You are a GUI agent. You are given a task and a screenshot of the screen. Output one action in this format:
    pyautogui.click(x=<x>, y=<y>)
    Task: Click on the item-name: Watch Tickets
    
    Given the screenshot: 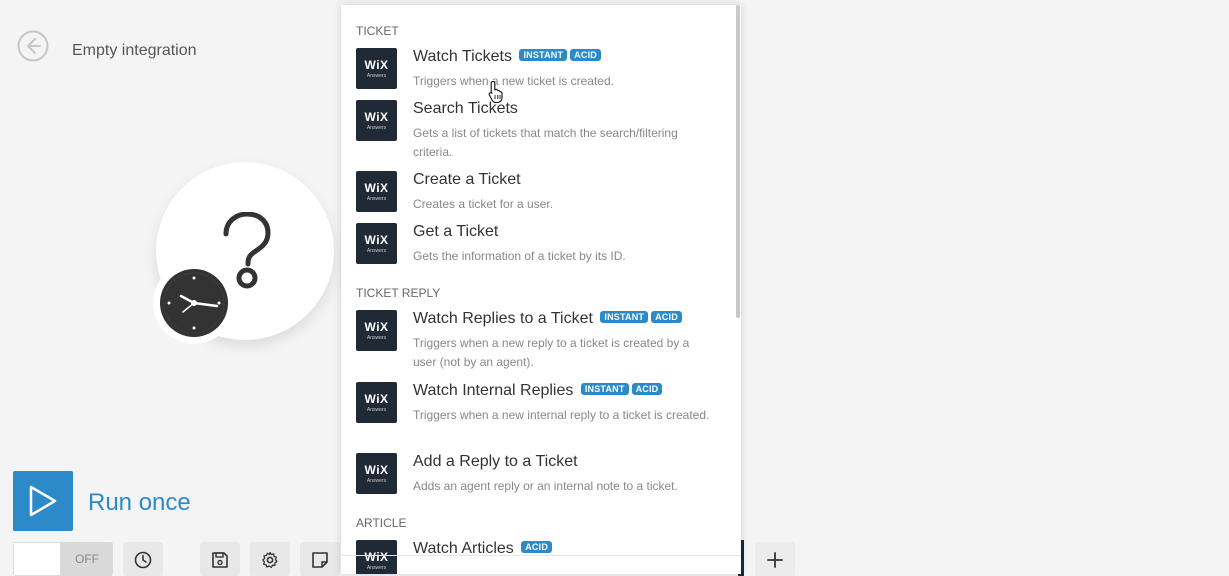 What is the action you would take?
    pyautogui.click(x=462, y=56)
    